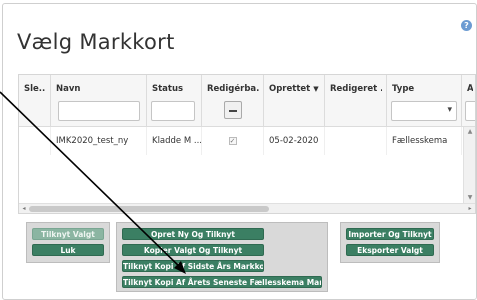  What do you see at coordinates (466, 25) in the screenshot?
I see `help-icon: ?` at bounding box center [466, 25].